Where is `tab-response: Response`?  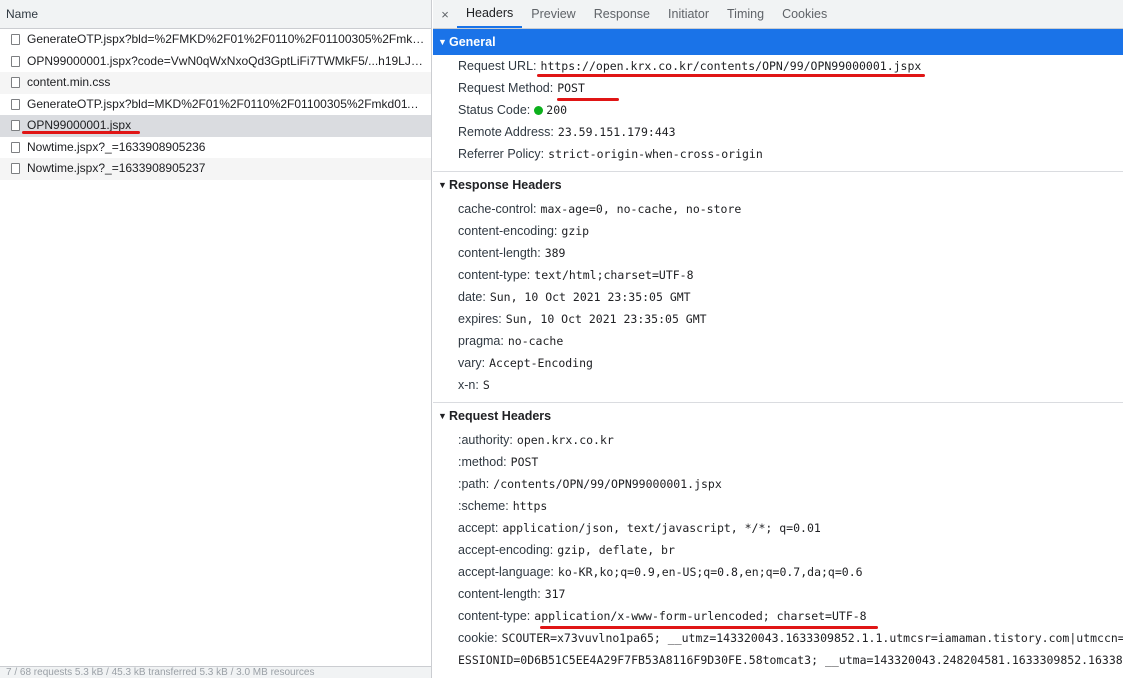 tab-response: Response is located at coordinates (622, 14).